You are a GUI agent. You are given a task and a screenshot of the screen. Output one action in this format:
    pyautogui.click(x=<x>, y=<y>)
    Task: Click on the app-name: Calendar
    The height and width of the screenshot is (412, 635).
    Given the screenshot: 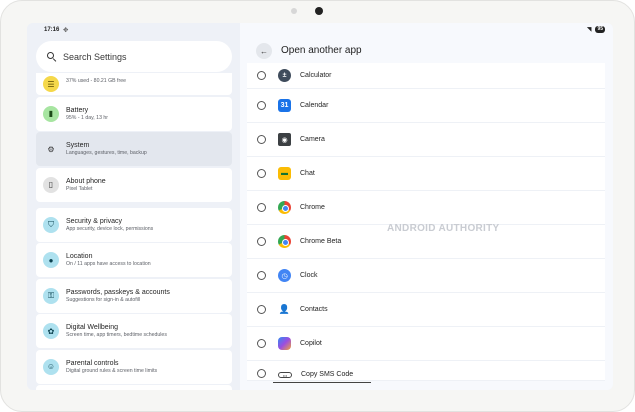 What is the action you would take?
    pyautogui.click(x=314, y=105)
    